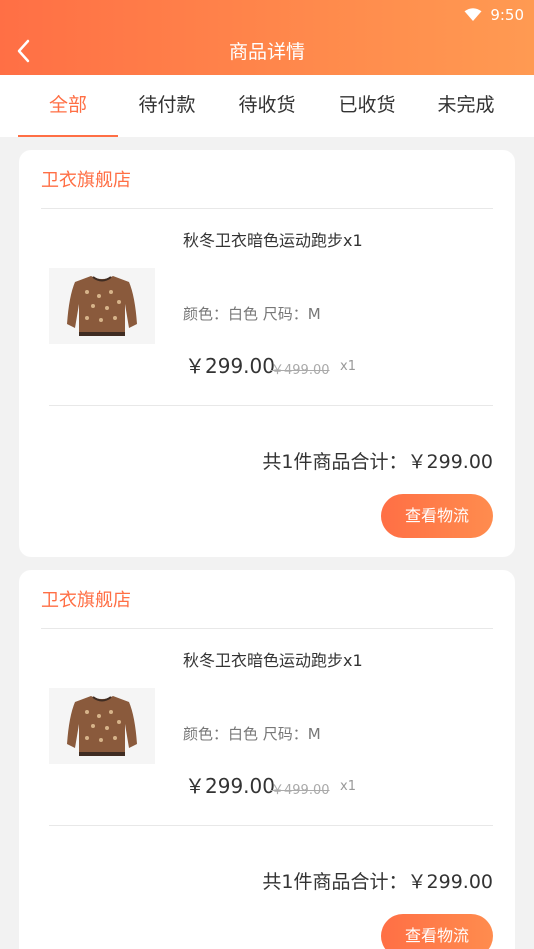  I want to click on page-title: 商品详情, so click(266, 52).